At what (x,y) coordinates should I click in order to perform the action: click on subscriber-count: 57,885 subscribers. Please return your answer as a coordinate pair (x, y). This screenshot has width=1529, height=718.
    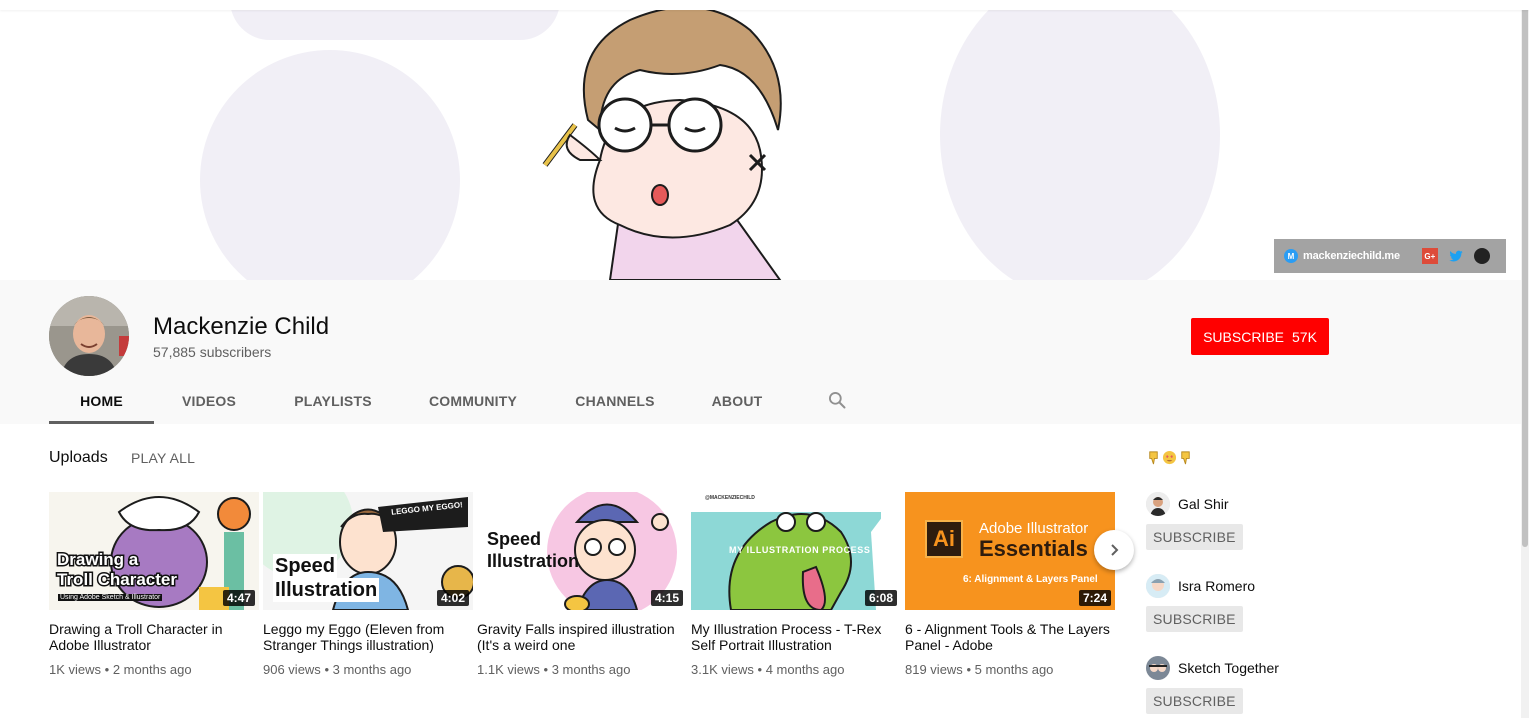
    Looking at the image, I should click on (212, 352).